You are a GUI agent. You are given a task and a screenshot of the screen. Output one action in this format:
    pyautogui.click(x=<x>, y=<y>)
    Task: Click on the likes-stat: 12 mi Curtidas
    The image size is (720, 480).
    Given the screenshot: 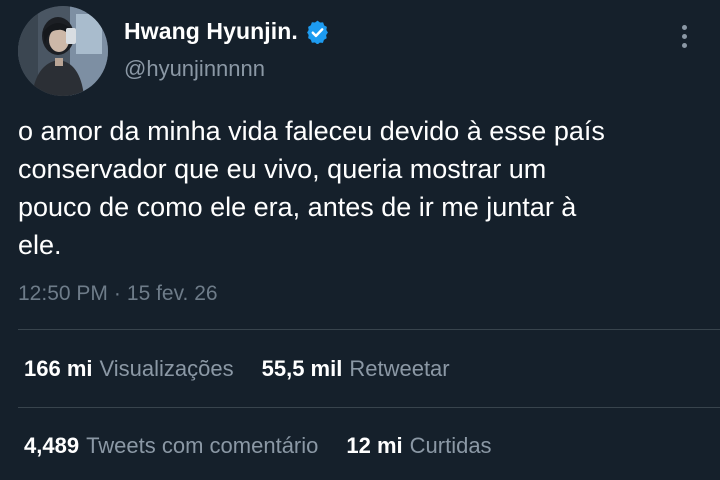 What is the action you would take?
    pyautogui.click(x=418, y=446)
    